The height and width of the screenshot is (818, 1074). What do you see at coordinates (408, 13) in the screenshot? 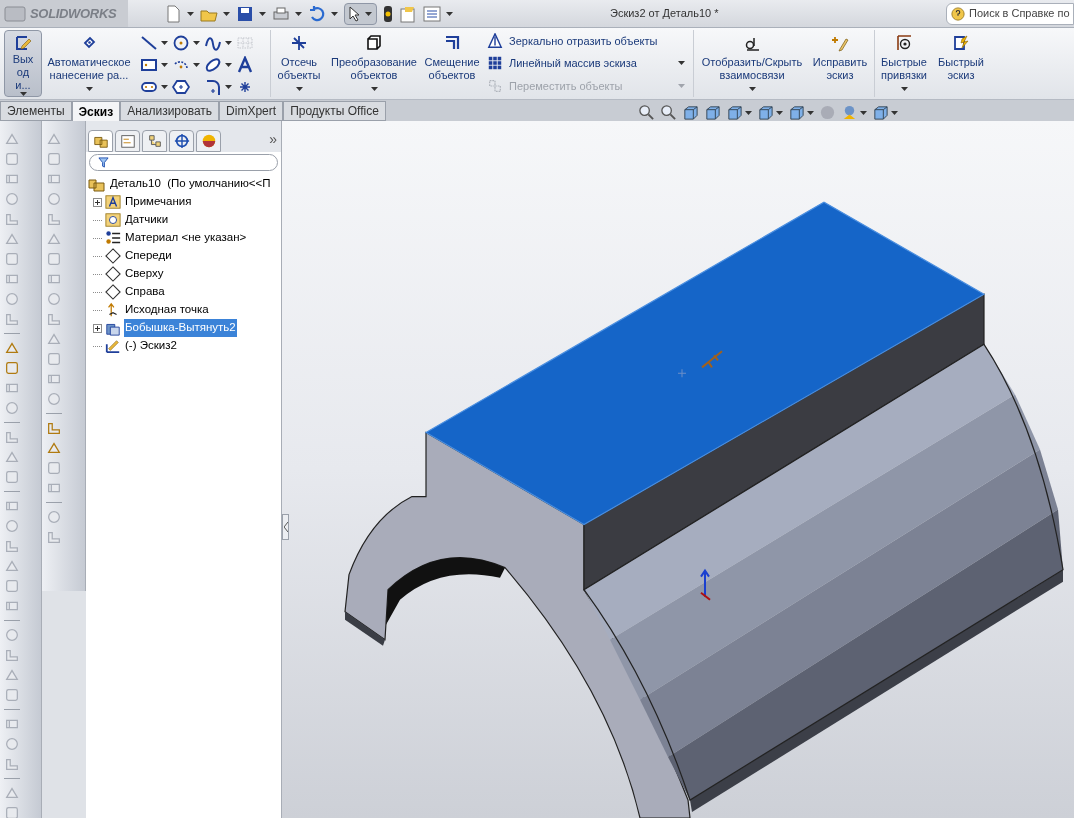
I see `file-properties-icon` at bounding box center [408, 13].